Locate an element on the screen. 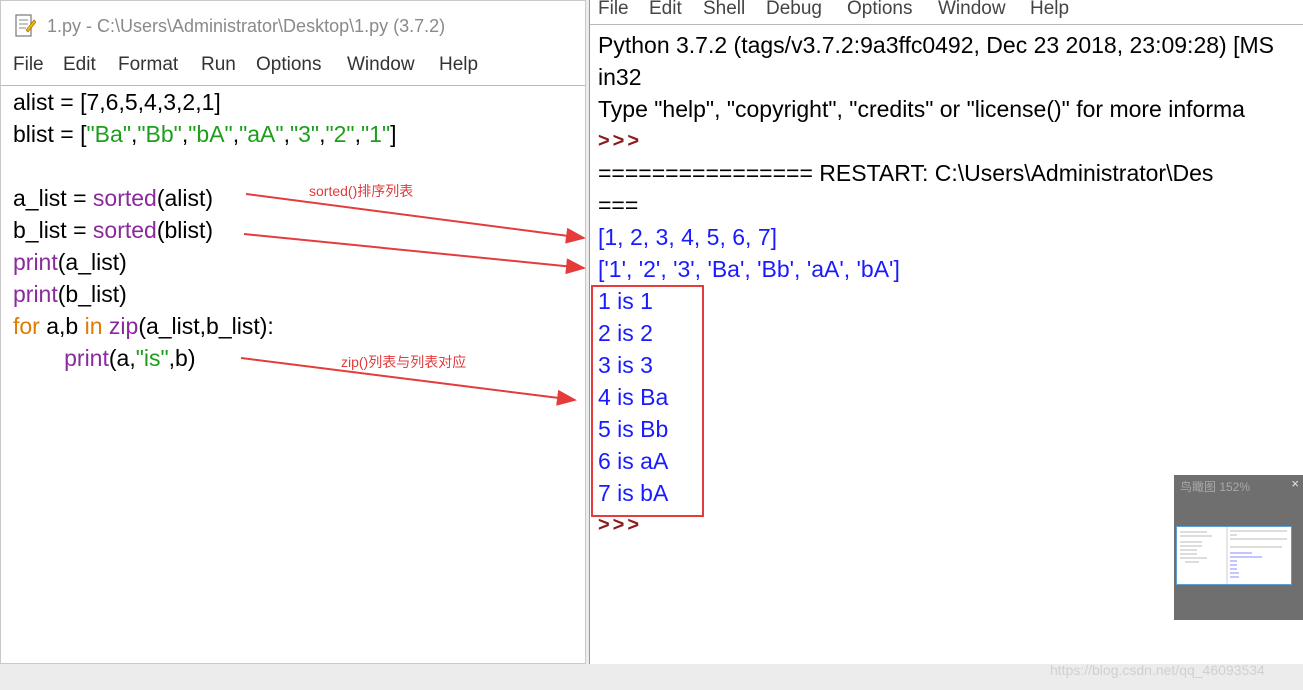  code-line: a_list = sorted(alist) is located at coordinates (113, 198).